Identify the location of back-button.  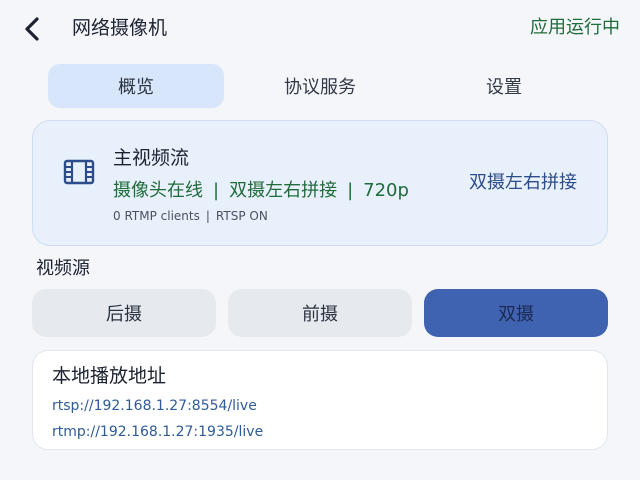
(33, 29).